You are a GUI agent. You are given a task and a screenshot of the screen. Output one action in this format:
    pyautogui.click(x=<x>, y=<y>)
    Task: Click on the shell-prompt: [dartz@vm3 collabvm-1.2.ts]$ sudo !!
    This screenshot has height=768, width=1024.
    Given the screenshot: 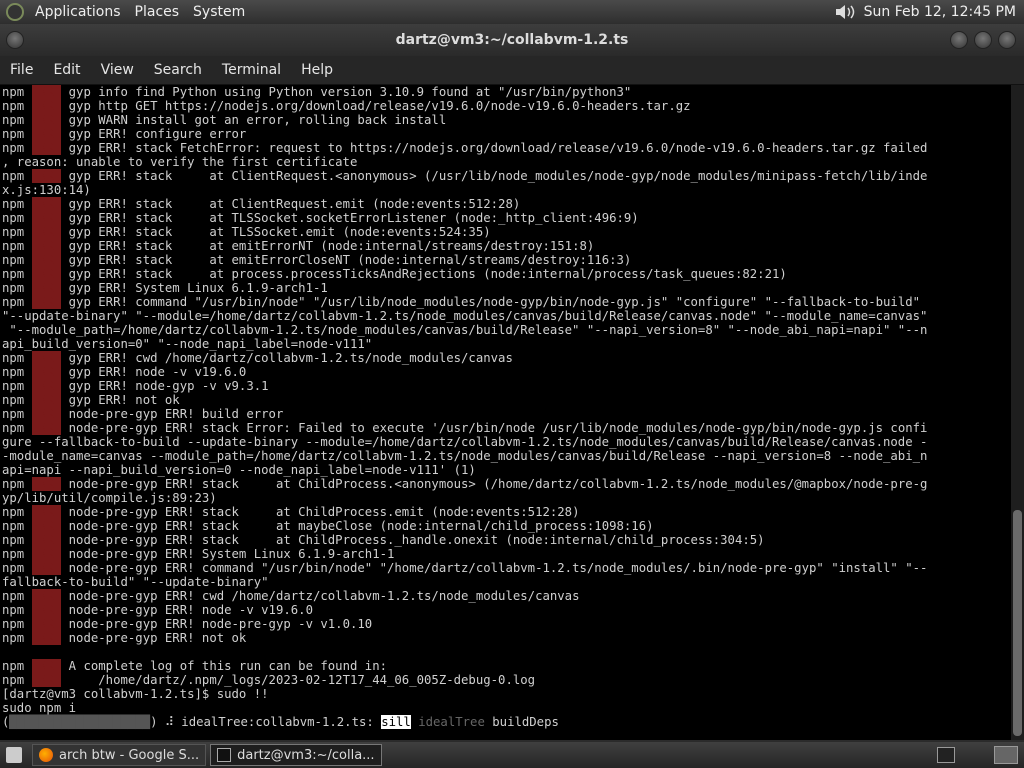 What is the action you would take?
    pyautogui.click(x=135, y=694)
    